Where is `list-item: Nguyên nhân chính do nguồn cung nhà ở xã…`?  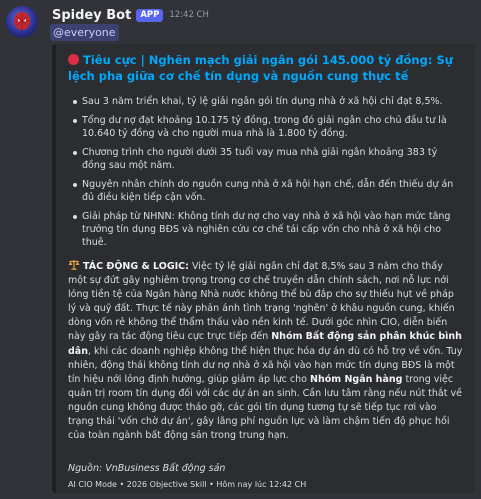
list-item: Nguyên nhân chính do nguồn cung nhà ở xã… is located at coordinates (268, 191).